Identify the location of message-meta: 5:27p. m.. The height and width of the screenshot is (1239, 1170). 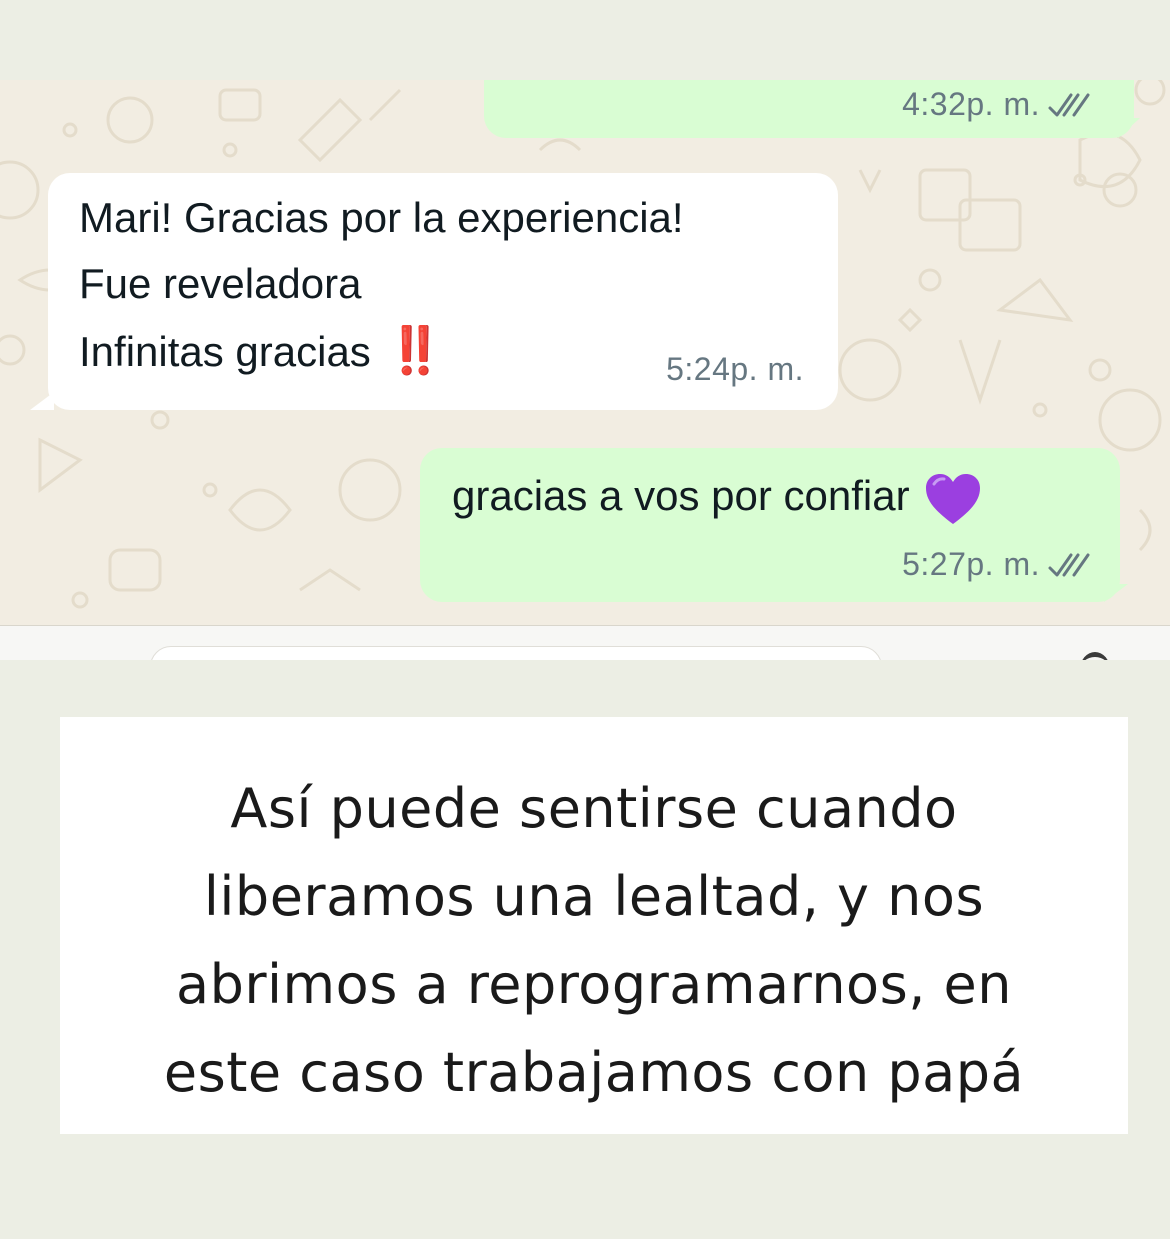
(996, 564).